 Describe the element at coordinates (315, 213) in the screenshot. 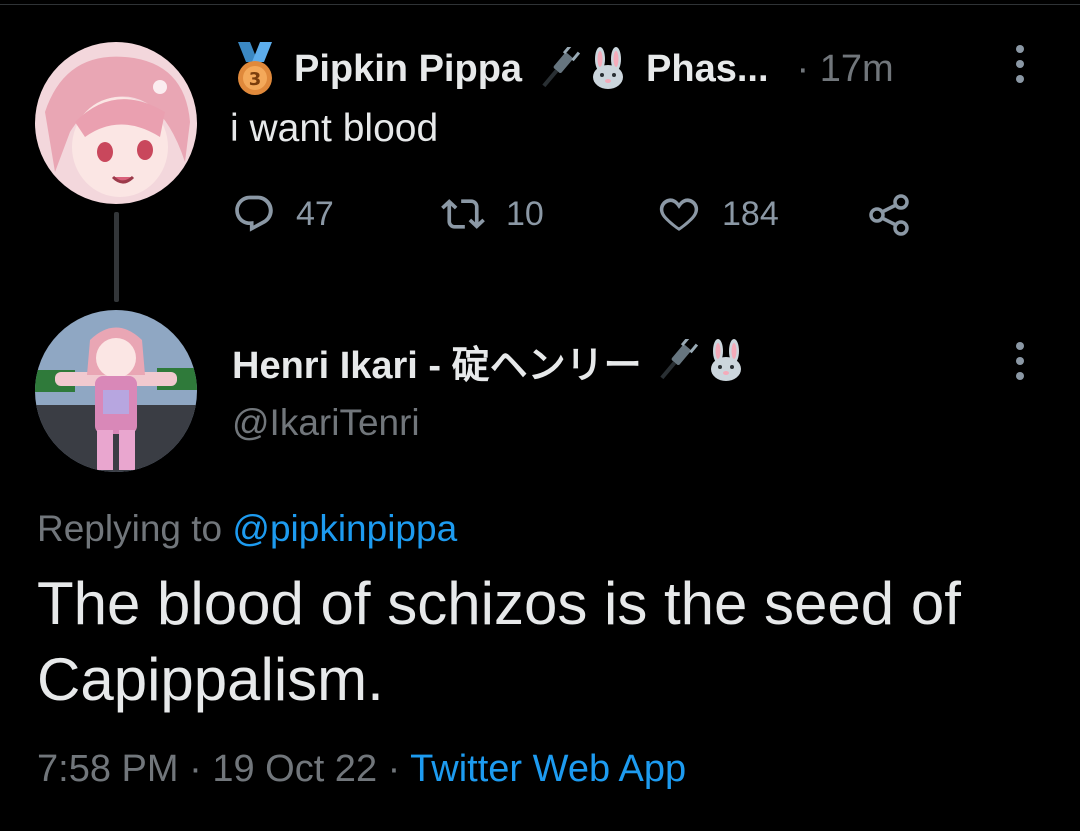

I see `tweet1-reply-count: 47` at that location.